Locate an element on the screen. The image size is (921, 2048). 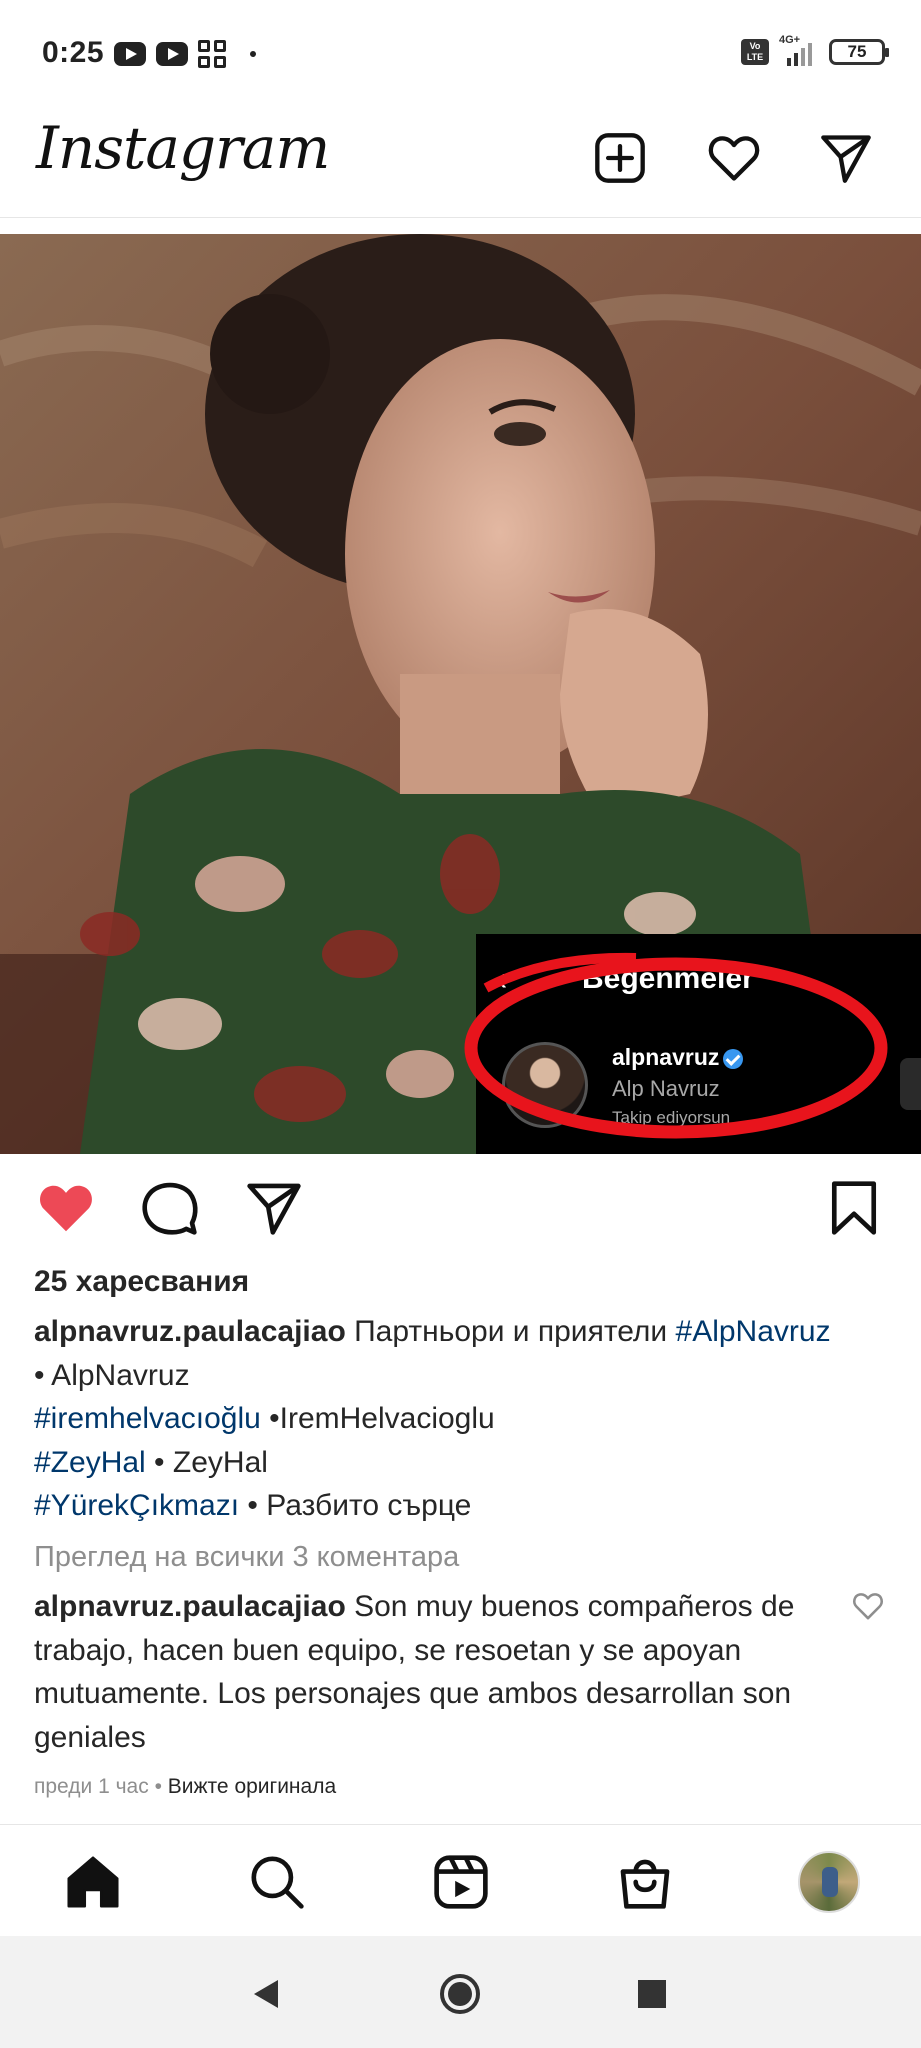
new-post-icon is located at coordinates (620, 158).